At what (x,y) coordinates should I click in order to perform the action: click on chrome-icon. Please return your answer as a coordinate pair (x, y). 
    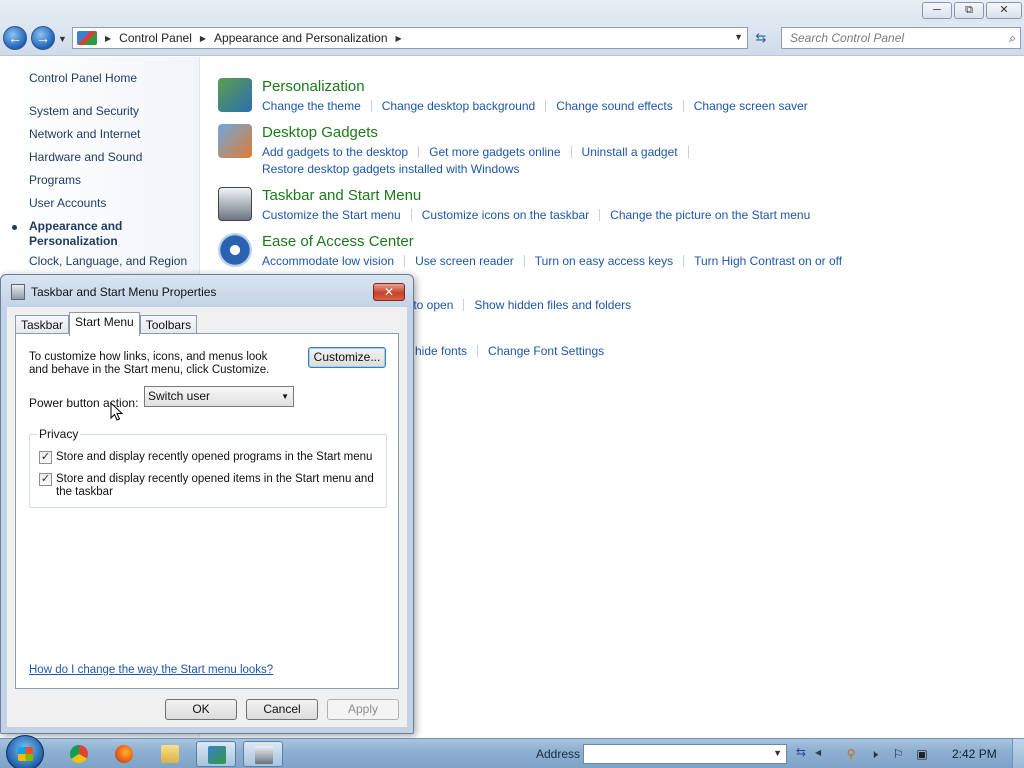
    Looking at the image, I should click on (79, 754).